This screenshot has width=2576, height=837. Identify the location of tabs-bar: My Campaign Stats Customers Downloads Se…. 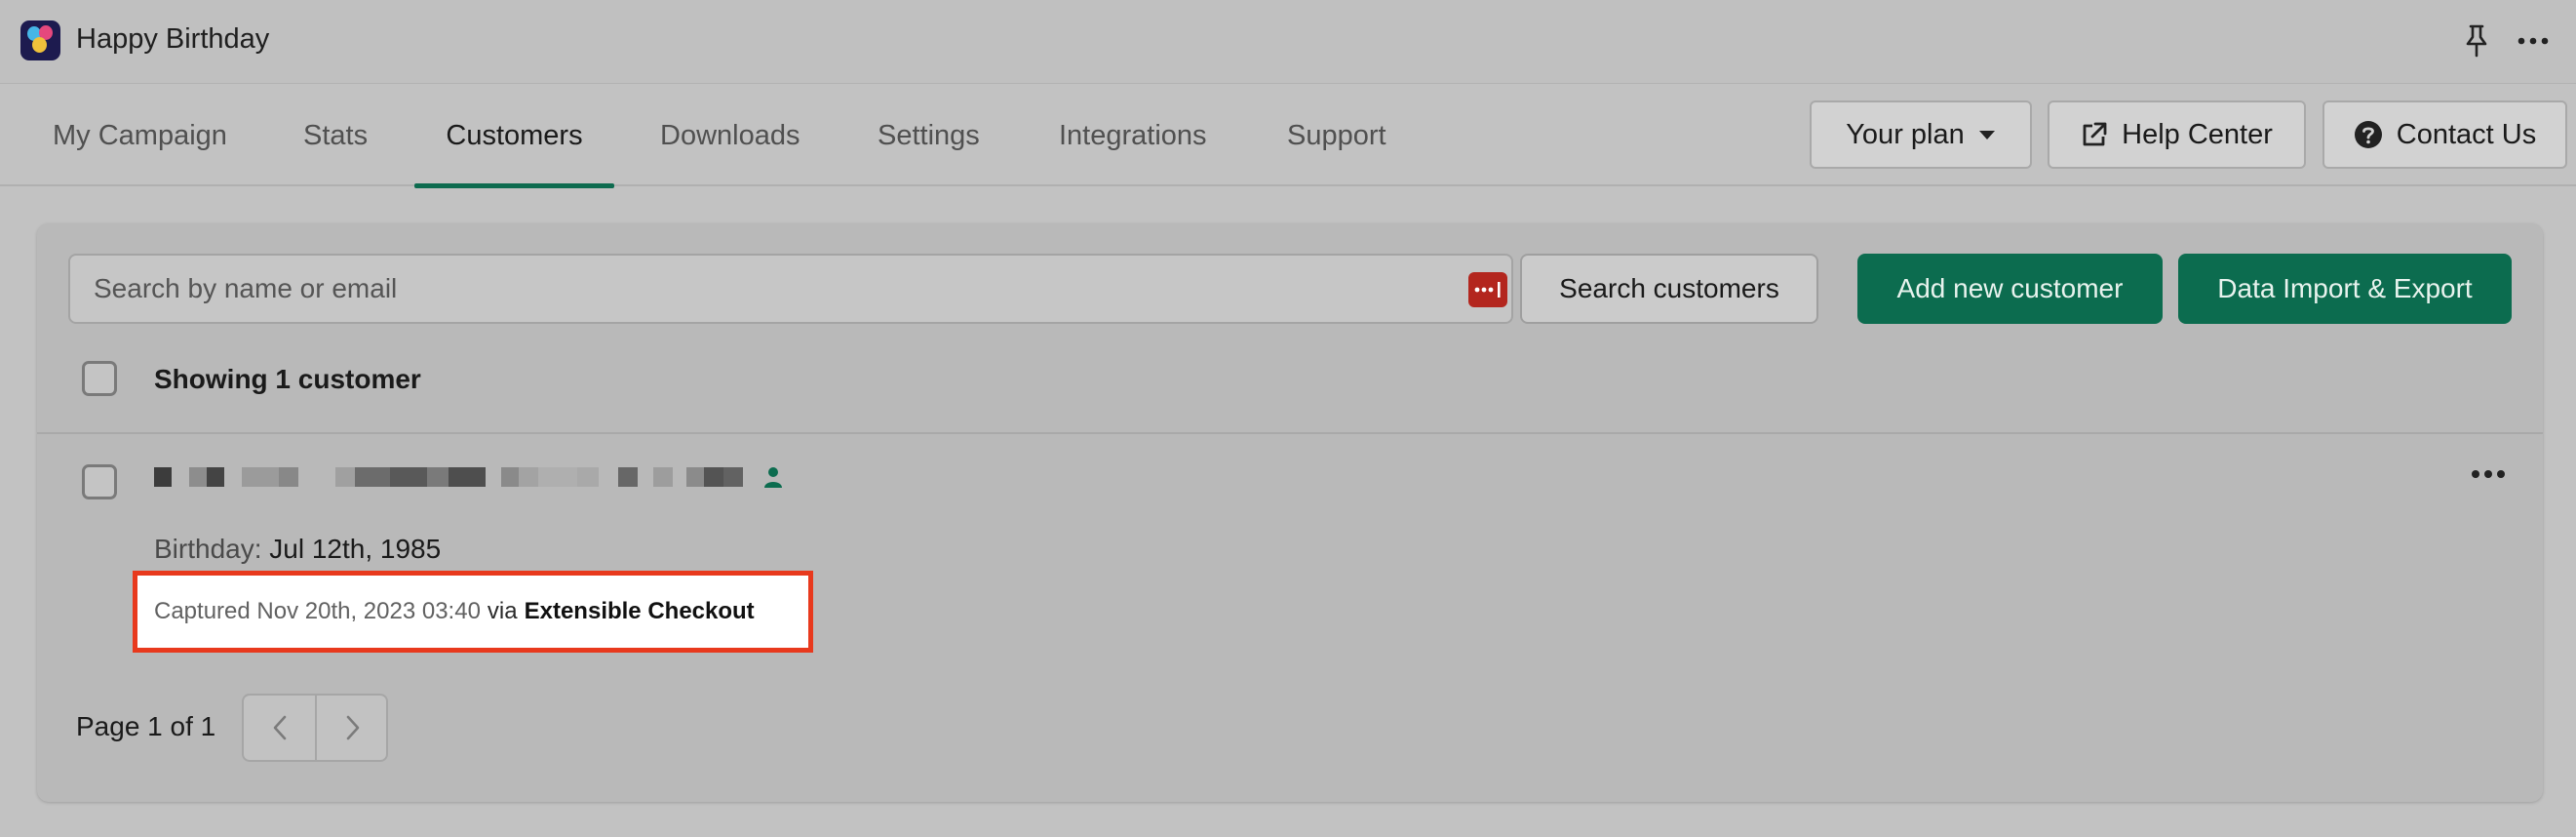
(1288, 136).